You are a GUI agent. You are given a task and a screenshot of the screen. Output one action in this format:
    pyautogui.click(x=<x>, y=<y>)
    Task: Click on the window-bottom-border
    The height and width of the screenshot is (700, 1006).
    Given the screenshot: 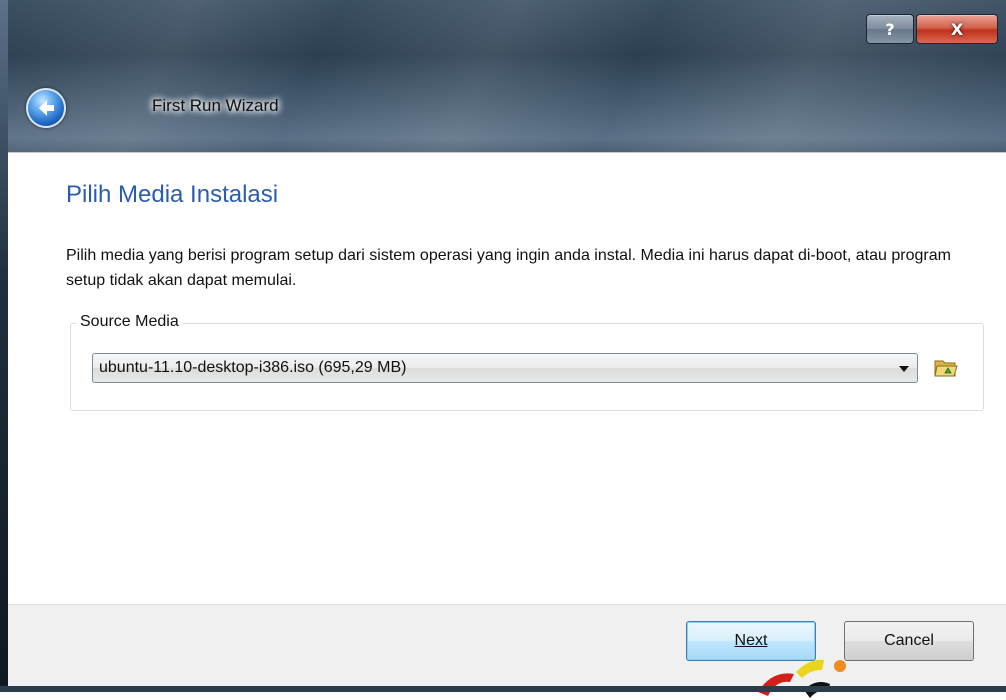 What is the action you would take?
    pyautogui.click(x=503, y=689)
    